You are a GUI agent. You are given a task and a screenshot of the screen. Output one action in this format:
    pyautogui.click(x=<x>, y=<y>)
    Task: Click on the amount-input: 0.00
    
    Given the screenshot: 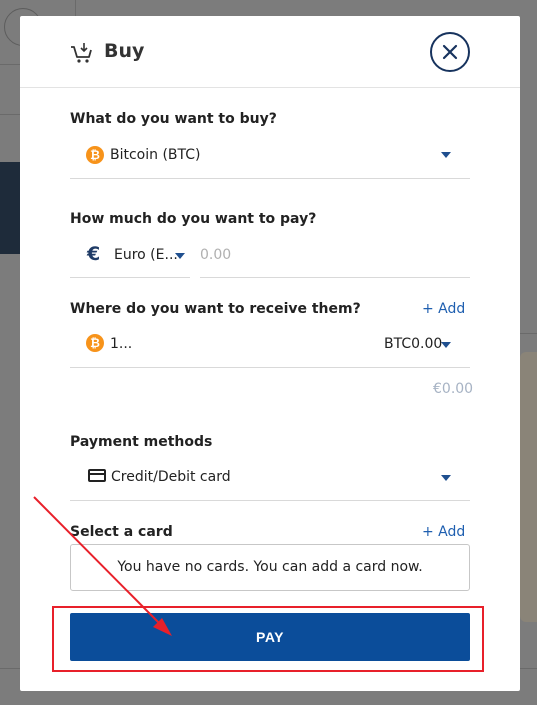 What is the action you would take?
    pyautogui.click(x=335, y=258)
    